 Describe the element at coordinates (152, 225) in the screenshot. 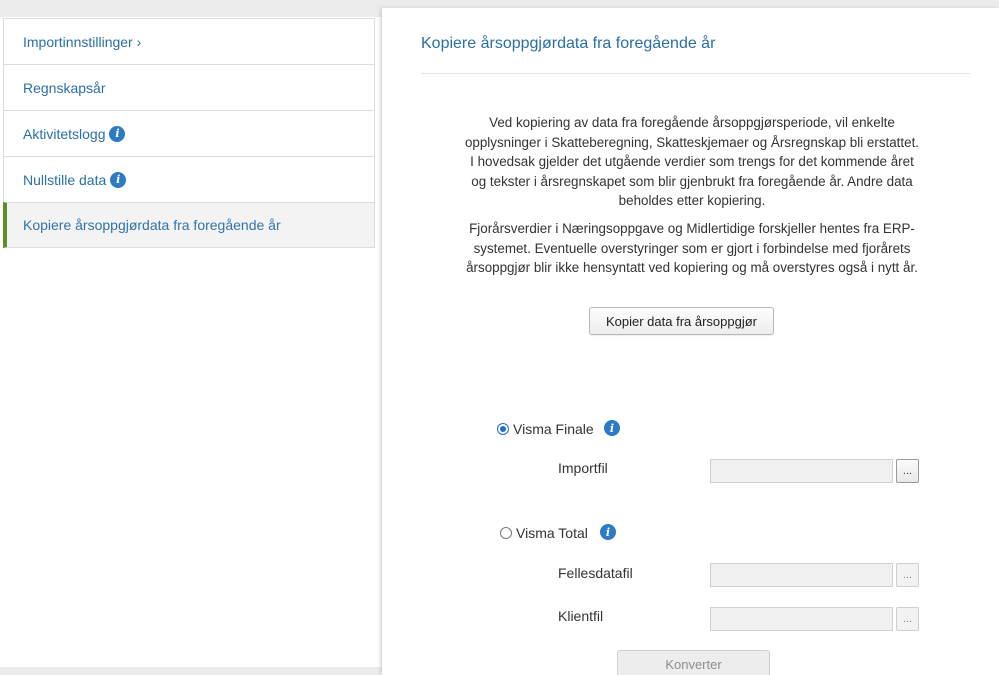

I see `sidebar-item-label: Kopiere årsoppgjørdata fra foregående år` at that location.